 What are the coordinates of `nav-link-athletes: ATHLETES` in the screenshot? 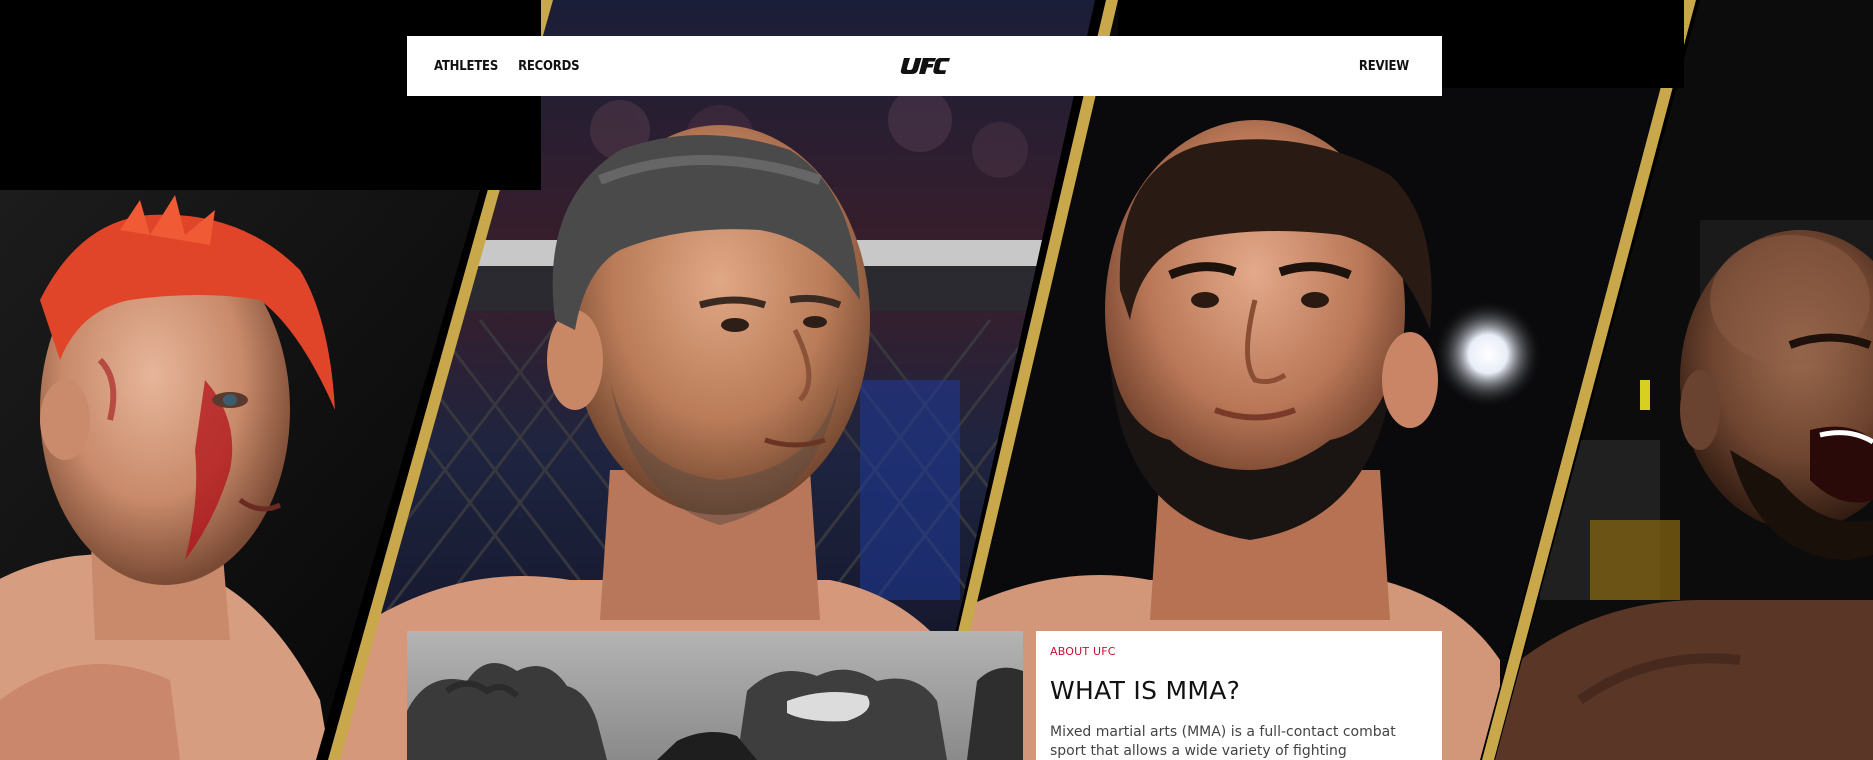 It's located at (466, 66).